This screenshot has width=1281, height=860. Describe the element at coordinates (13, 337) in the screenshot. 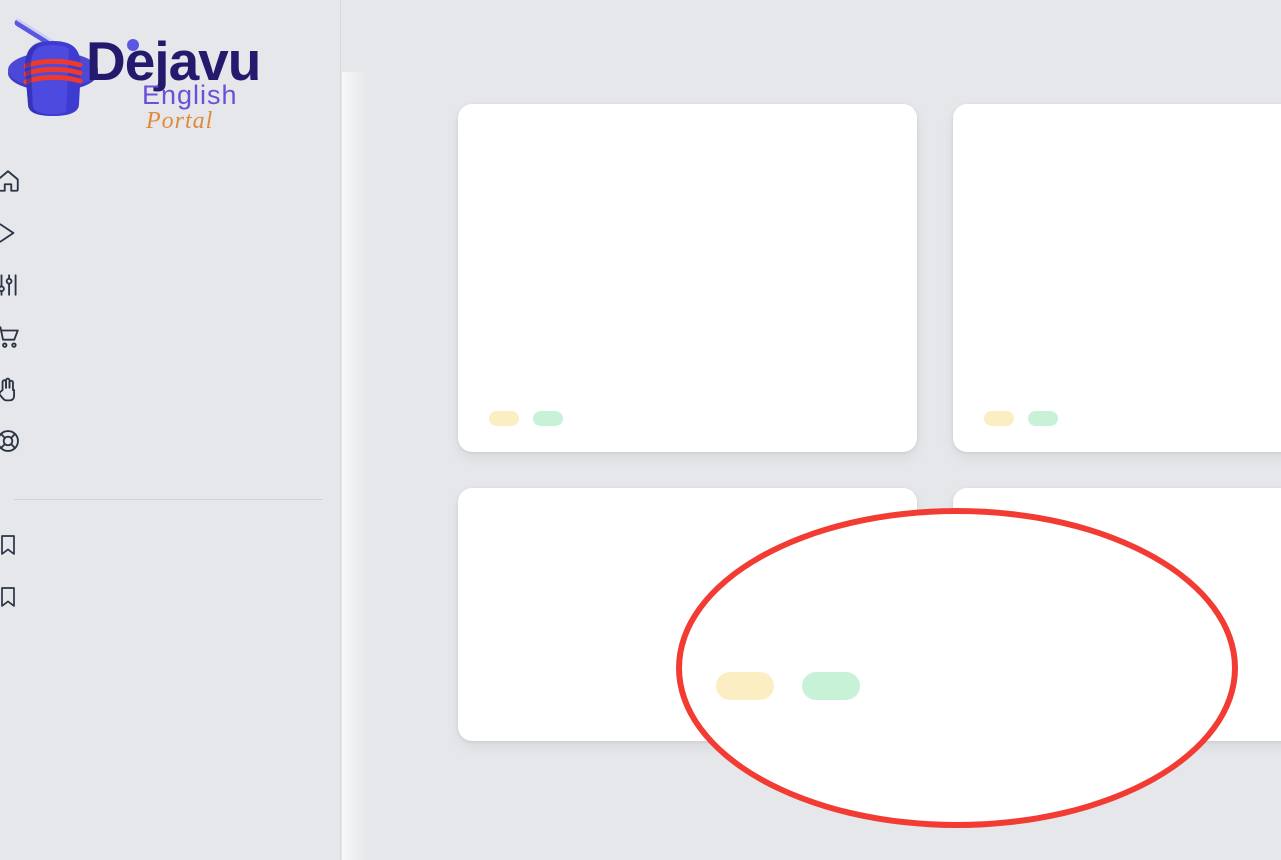

I see `shopping-cart-icon` at that location.